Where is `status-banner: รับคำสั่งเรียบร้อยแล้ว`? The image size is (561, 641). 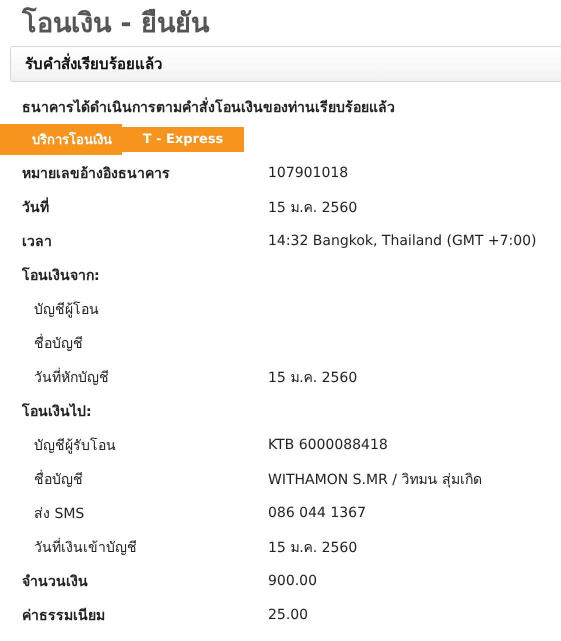
status-banner: รับคำสั่งเรียบร้อยแล้ว is located at coordinates (285, 64).